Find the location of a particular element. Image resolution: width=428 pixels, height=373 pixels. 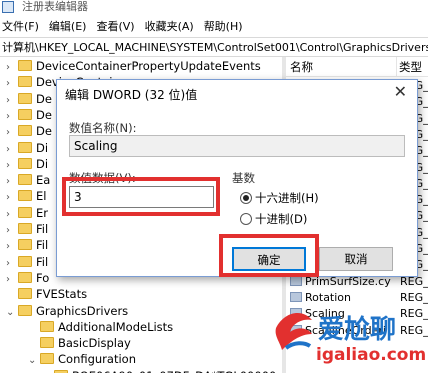

tree-item-label: BasicDisplay is located at coordinates (94, 343).